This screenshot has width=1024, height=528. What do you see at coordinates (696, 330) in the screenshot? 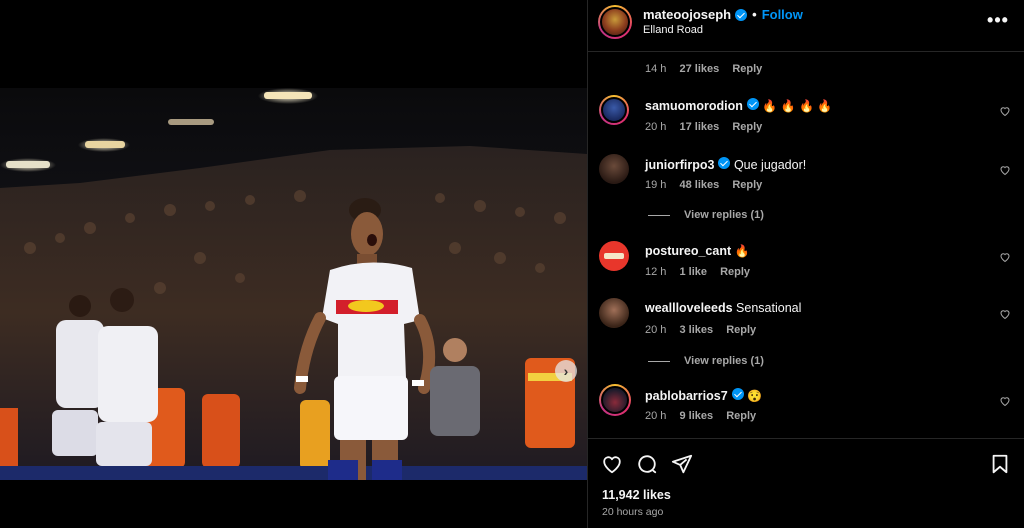
I see `comment-likes: 3 likes` at bounding box center [696, 330].